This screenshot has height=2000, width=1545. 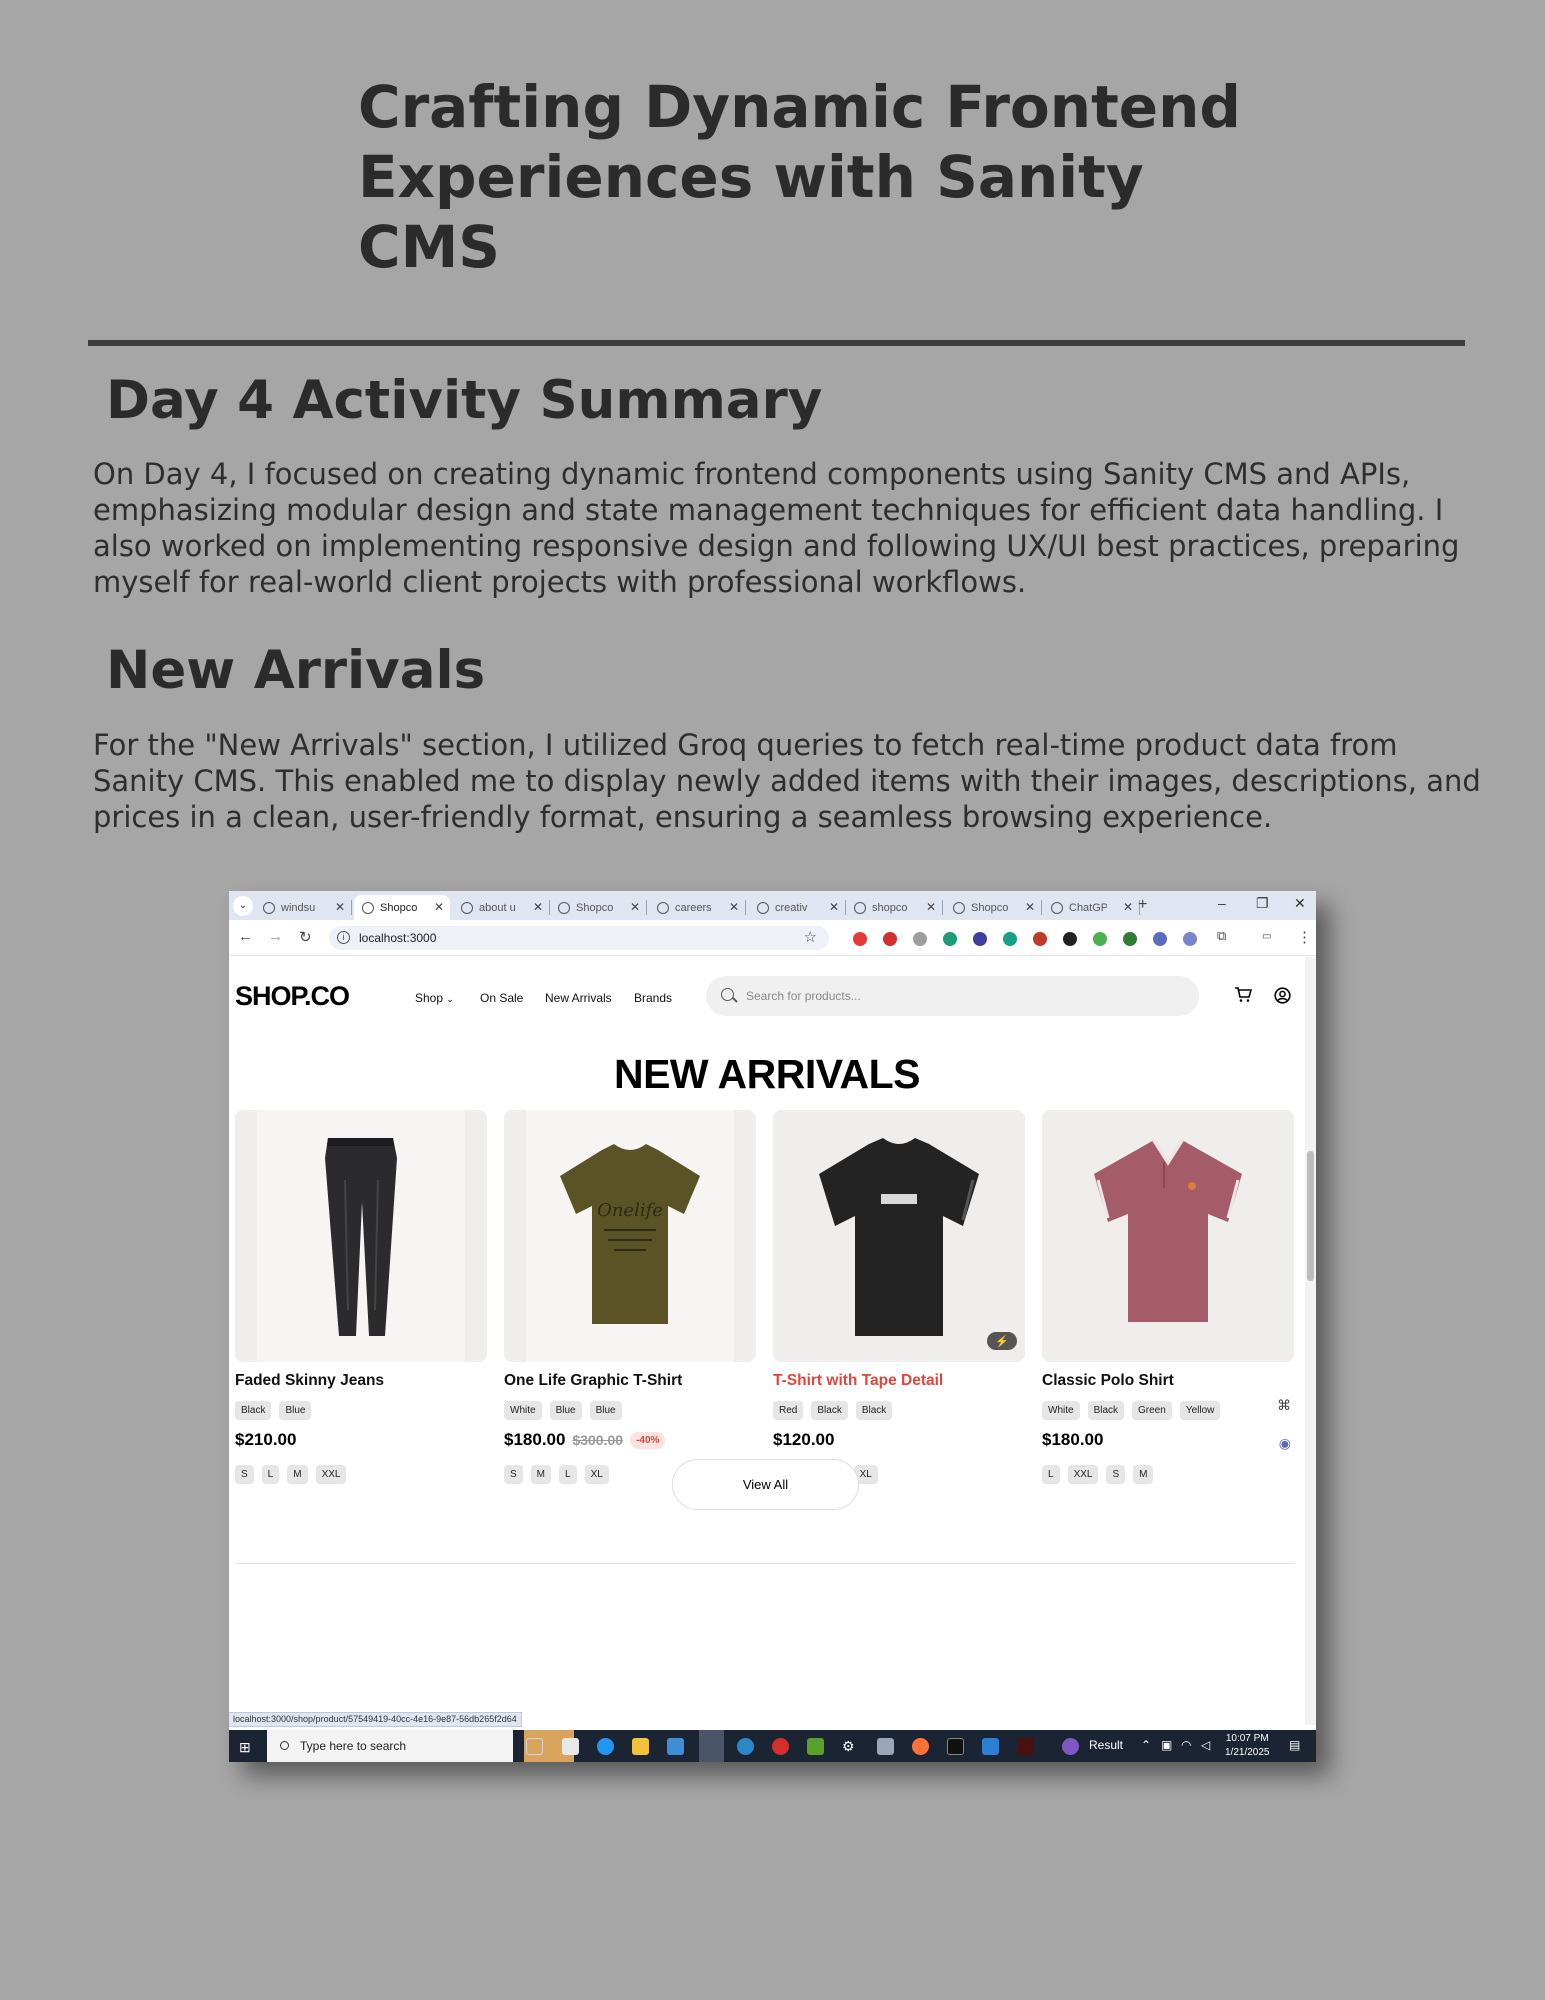 I want to click on browser-tab: shopco ✕, so click(x=894, y=907).